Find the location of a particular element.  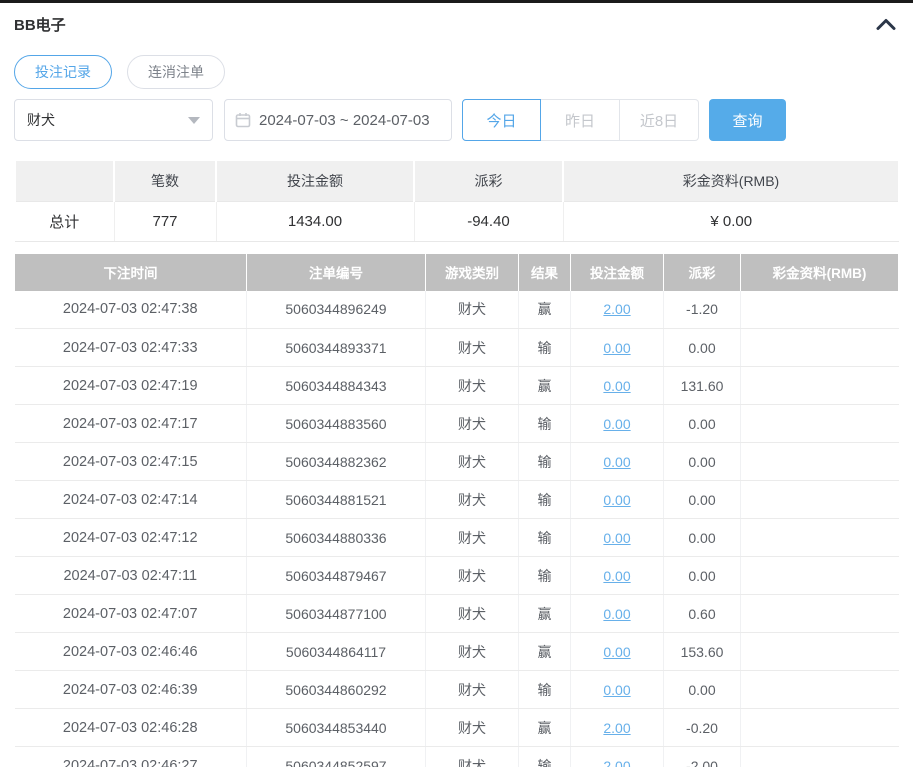

payout-value: -0.20 is located at coordinates (702, 727).